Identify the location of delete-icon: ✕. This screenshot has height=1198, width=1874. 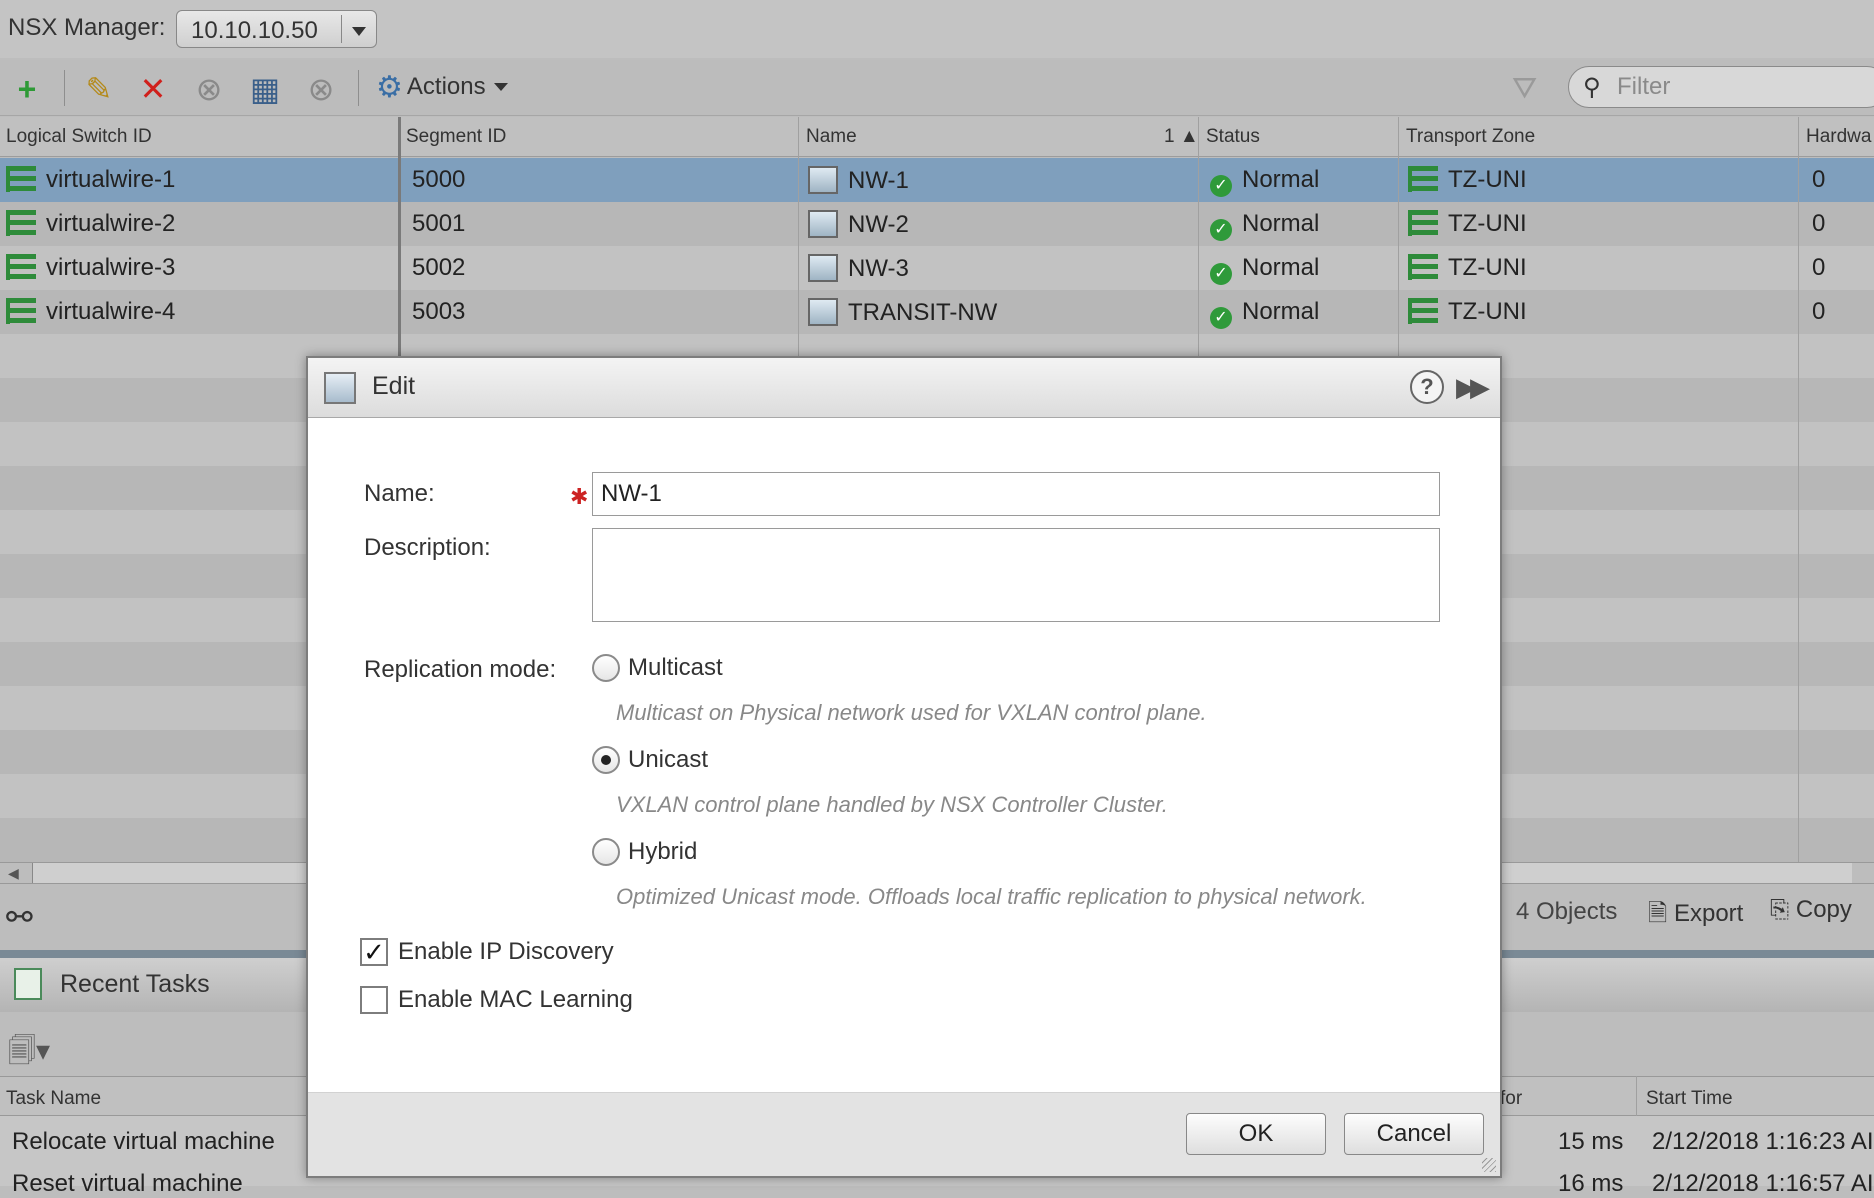
(153, 89).